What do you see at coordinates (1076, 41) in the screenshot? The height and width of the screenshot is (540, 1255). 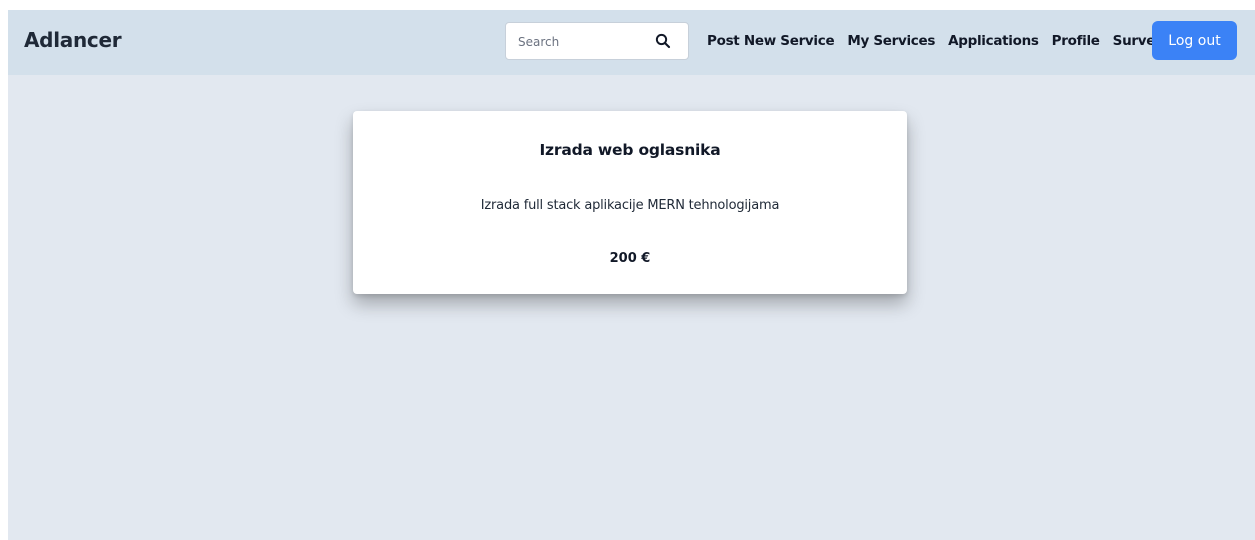 I see `nav-link-profile: Profile` at bounding box center [1076, 41].